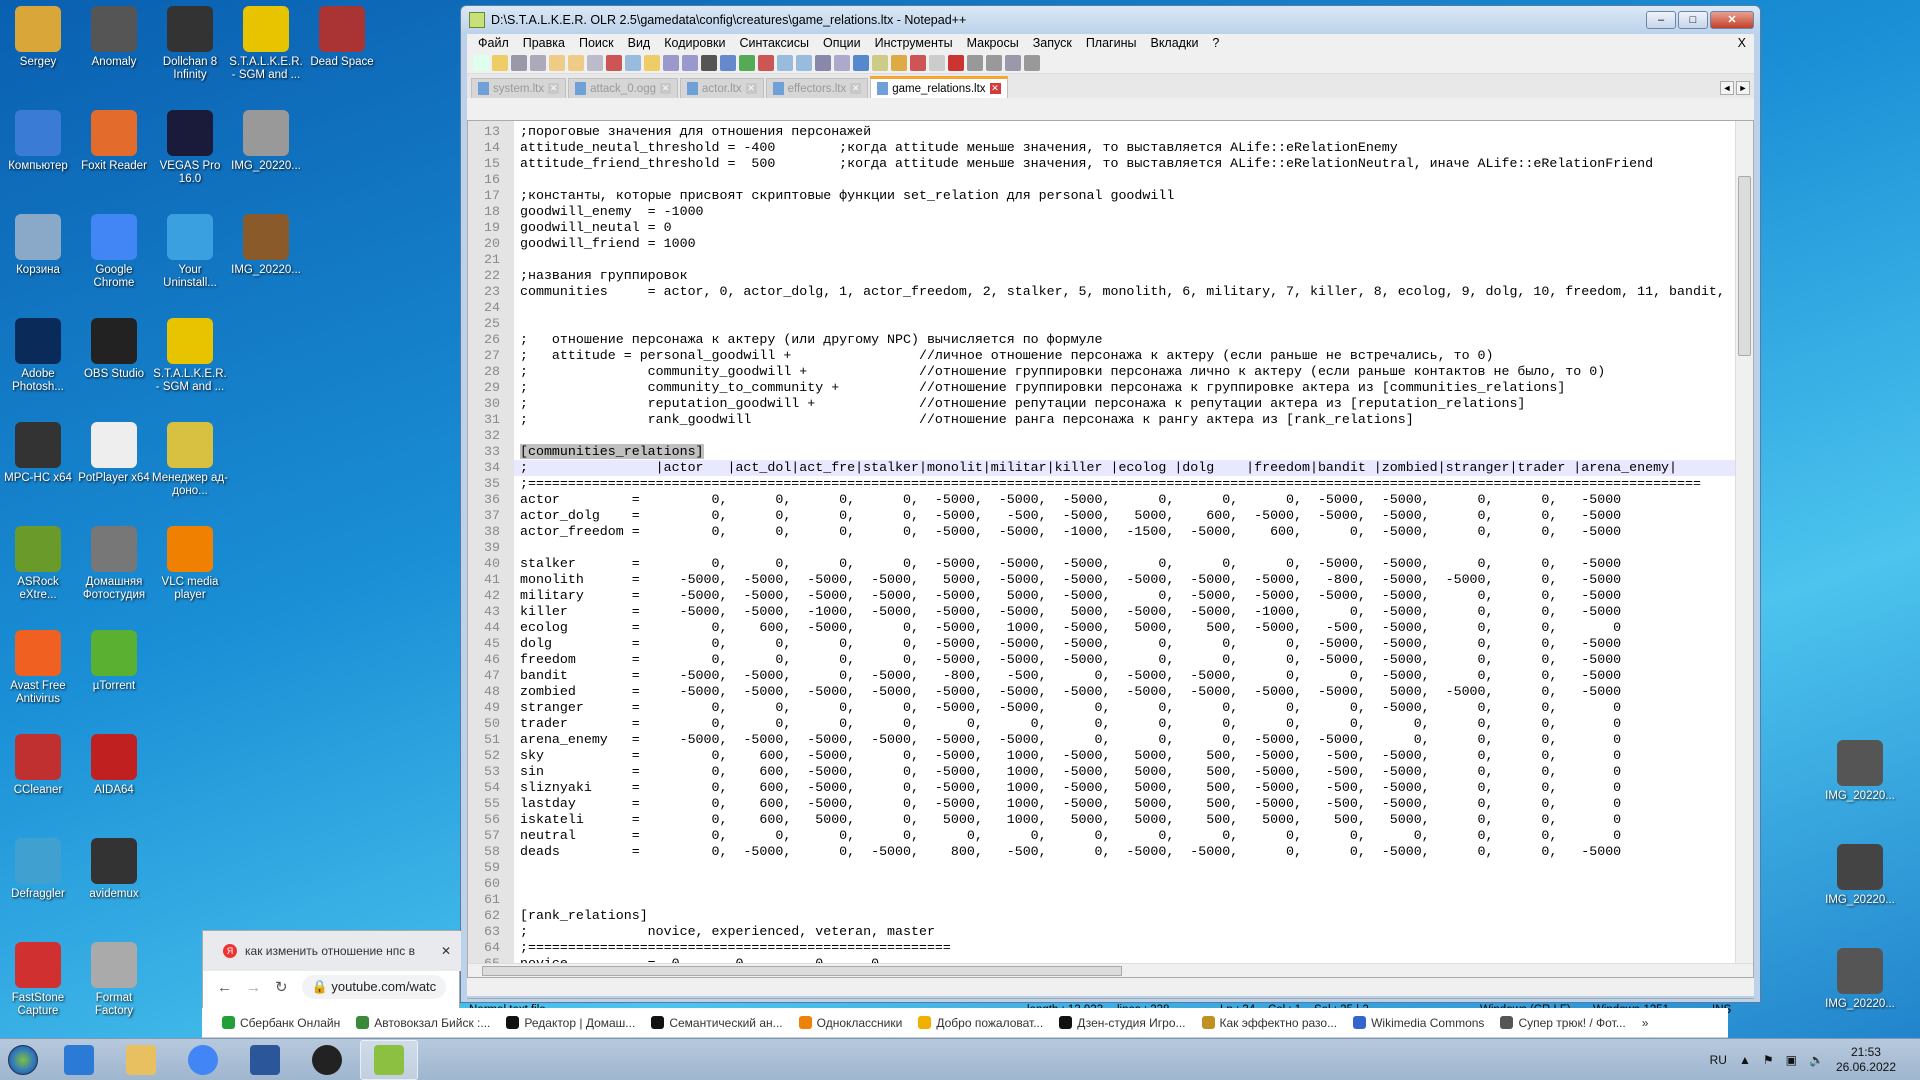 This screenshot has height=1080, width=1920. I want to click on flag-icon: ⚑, so click(1768, 1060).